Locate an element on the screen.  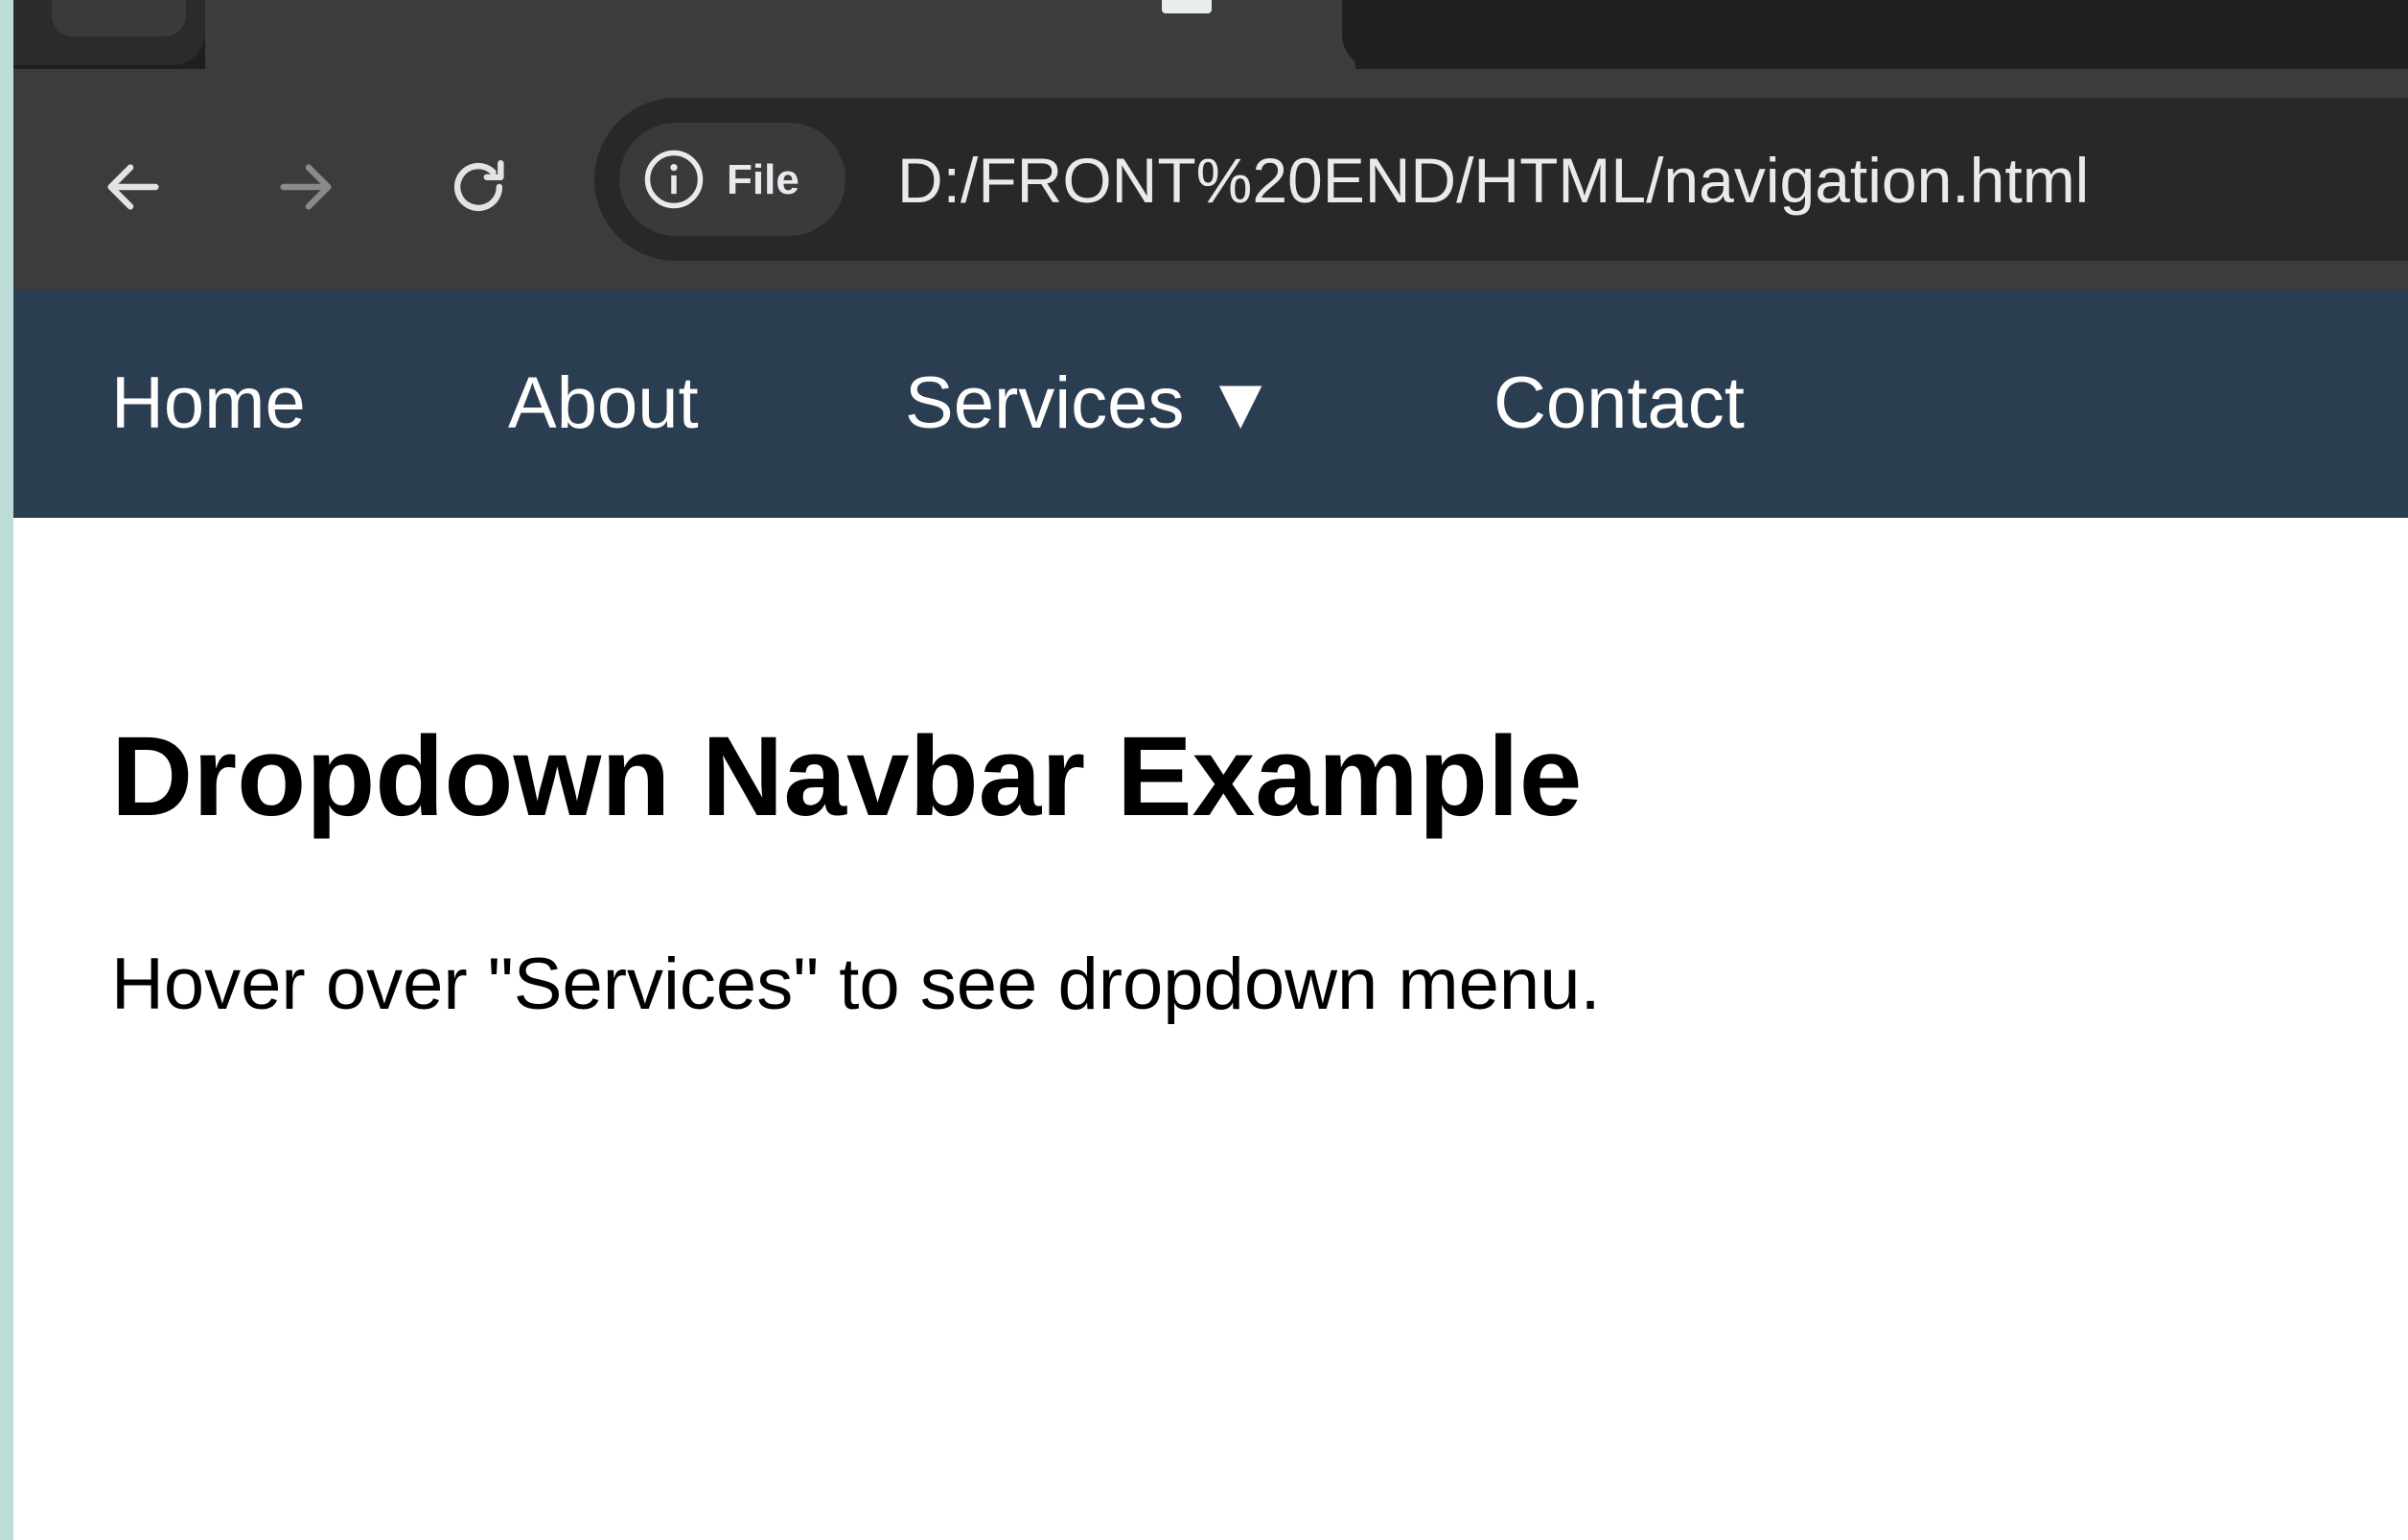
nav-link-home: Home is located at coordinates (208, 404).